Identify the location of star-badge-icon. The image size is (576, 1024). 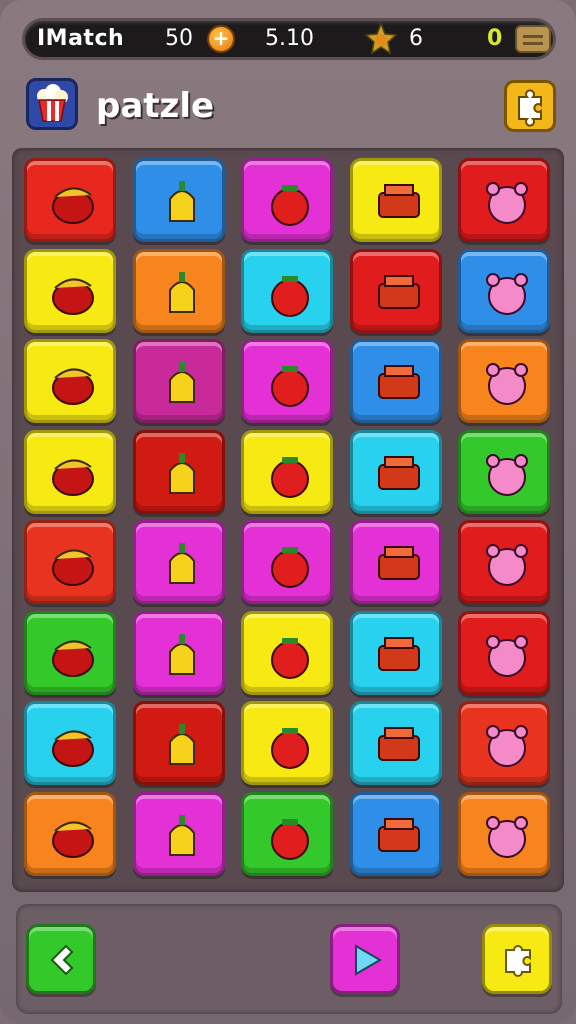
(381, 39).